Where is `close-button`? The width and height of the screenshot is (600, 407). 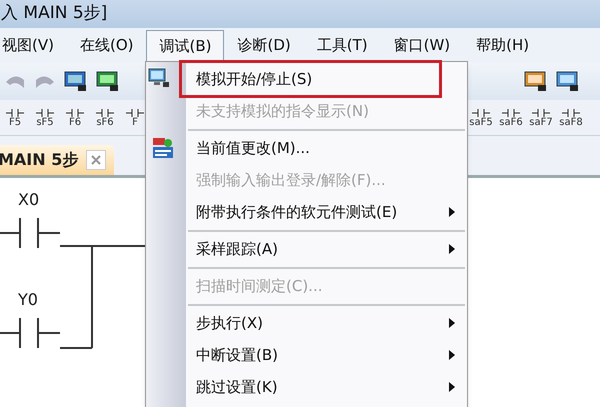
close-button is located at coordinates (96, 160).